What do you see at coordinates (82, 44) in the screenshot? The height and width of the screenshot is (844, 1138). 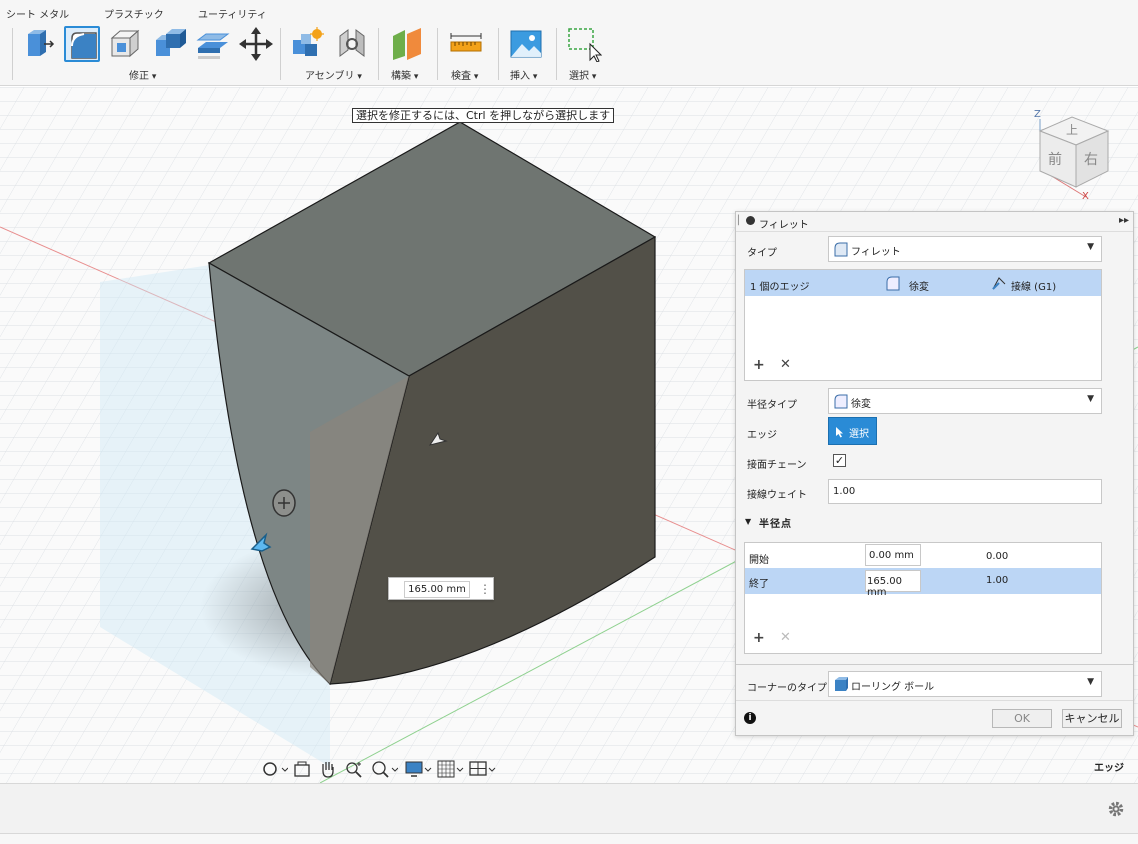 I see `fillet-icon` at bounding box center [82, 44].